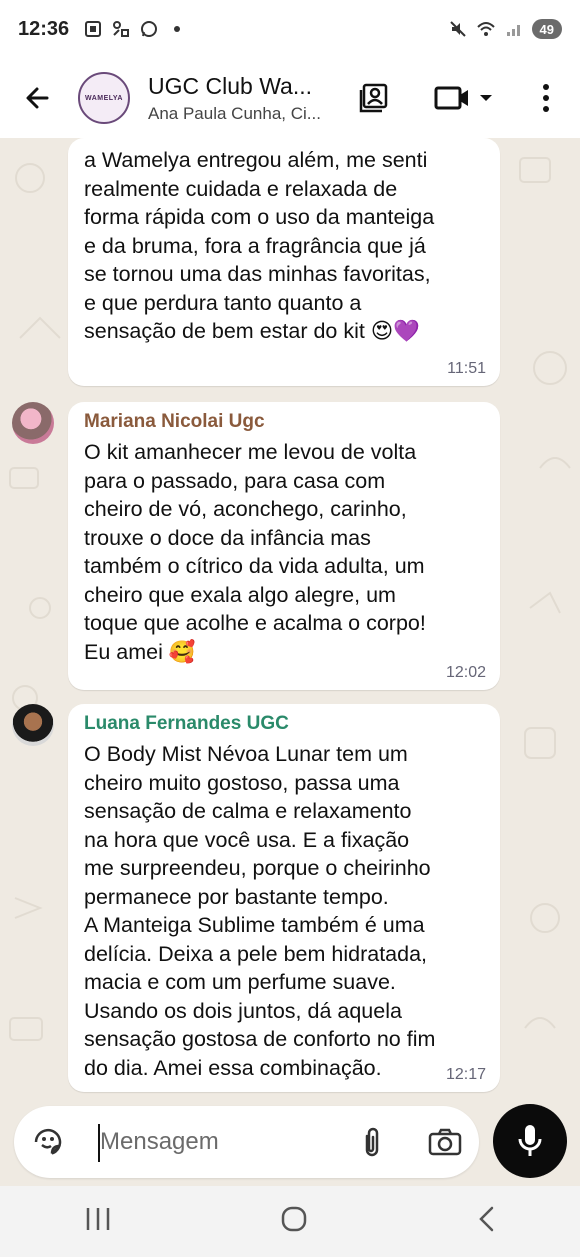 The image size is (580, 1257). What do you see at coordinates (93, 29) in the screenshot?
I see `screenshot-icon` at bounding box center [93, 29].